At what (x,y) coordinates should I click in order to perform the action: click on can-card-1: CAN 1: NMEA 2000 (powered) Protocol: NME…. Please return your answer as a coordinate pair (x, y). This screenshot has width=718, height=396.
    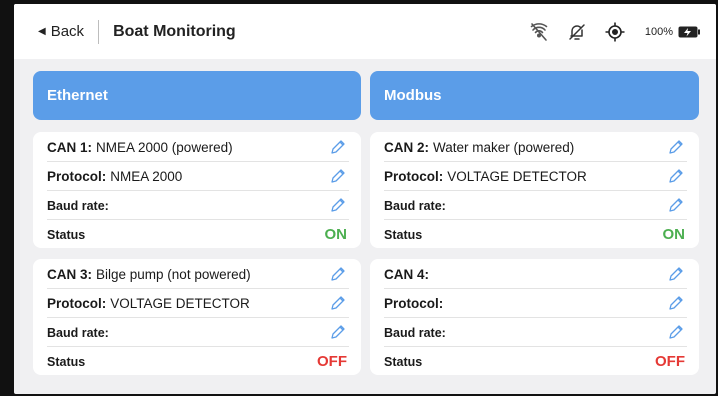
    Looking at the image, I should click on (197, 190).